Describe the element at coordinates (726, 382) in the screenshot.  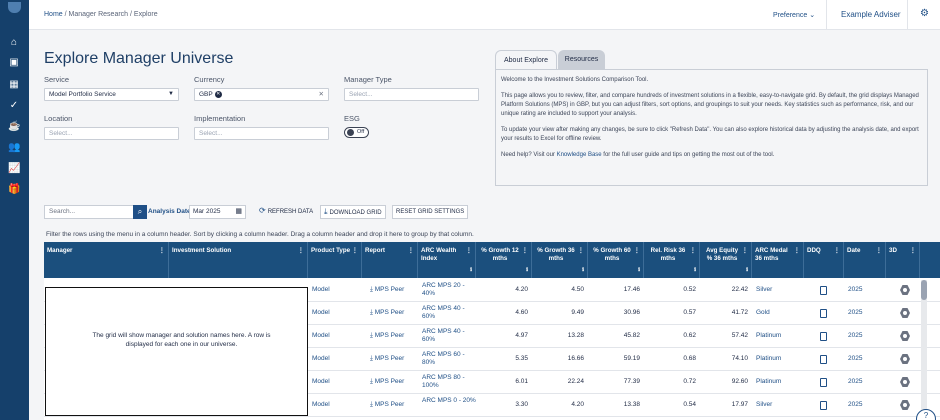
I see `cell-equity: 92.60` at that location.